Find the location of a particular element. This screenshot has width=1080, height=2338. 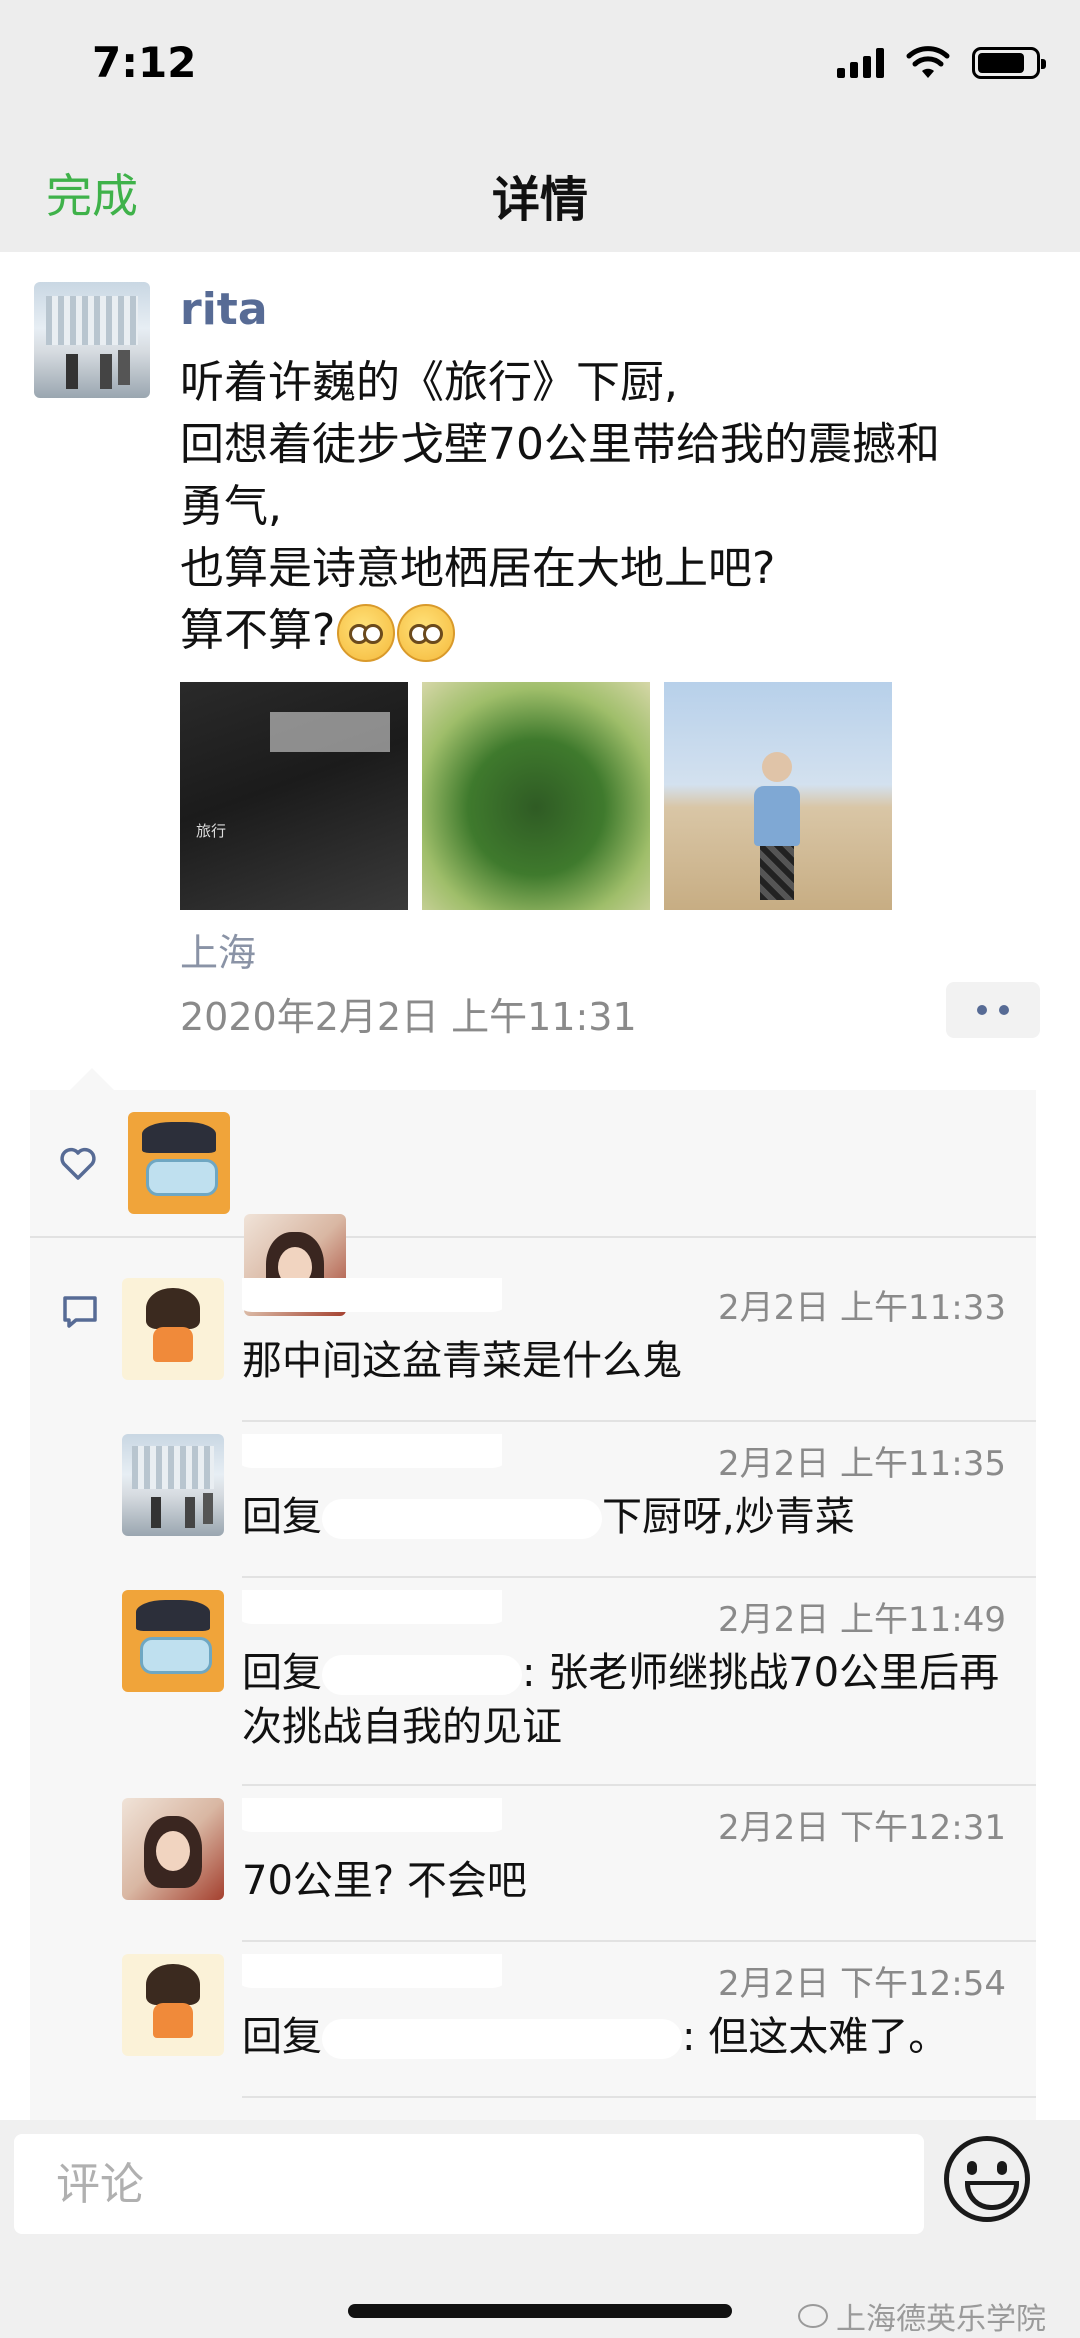

post-line: 算不算? is located at coordinates (258, 630).